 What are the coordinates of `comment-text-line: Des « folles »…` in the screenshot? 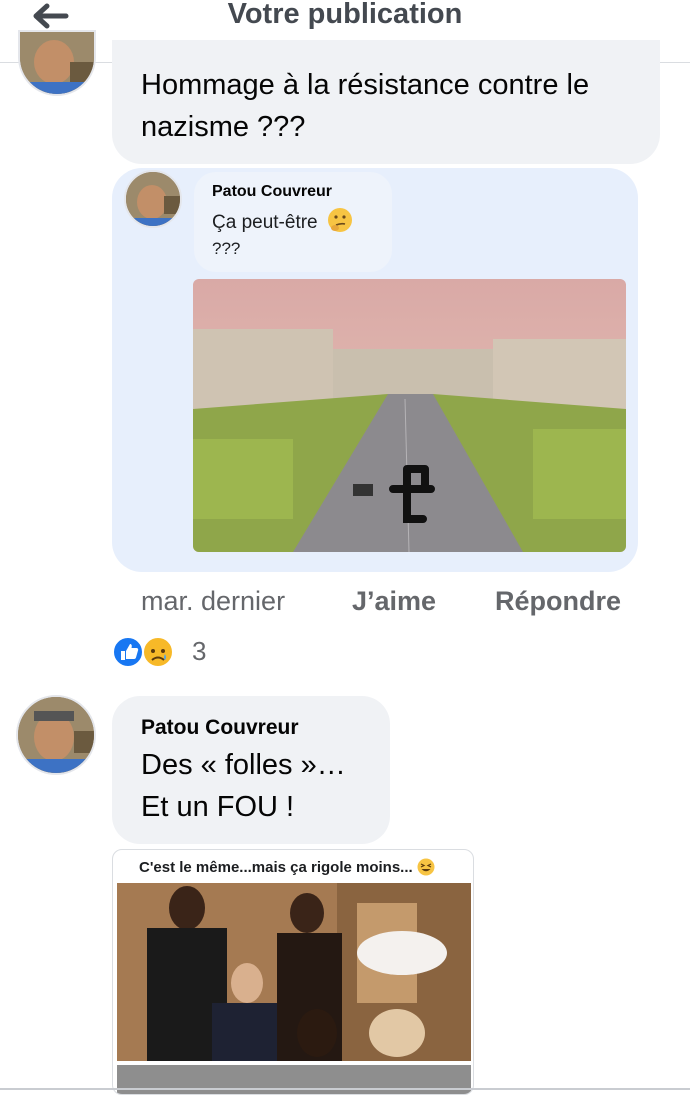 It's located at (243, 765).